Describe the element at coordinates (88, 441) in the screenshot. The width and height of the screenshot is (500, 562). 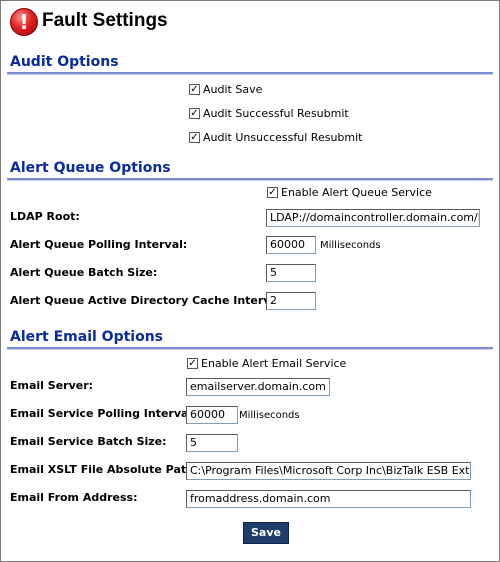
I see `email-service-batch-size-label: Email Service Batch Size:` at that location.